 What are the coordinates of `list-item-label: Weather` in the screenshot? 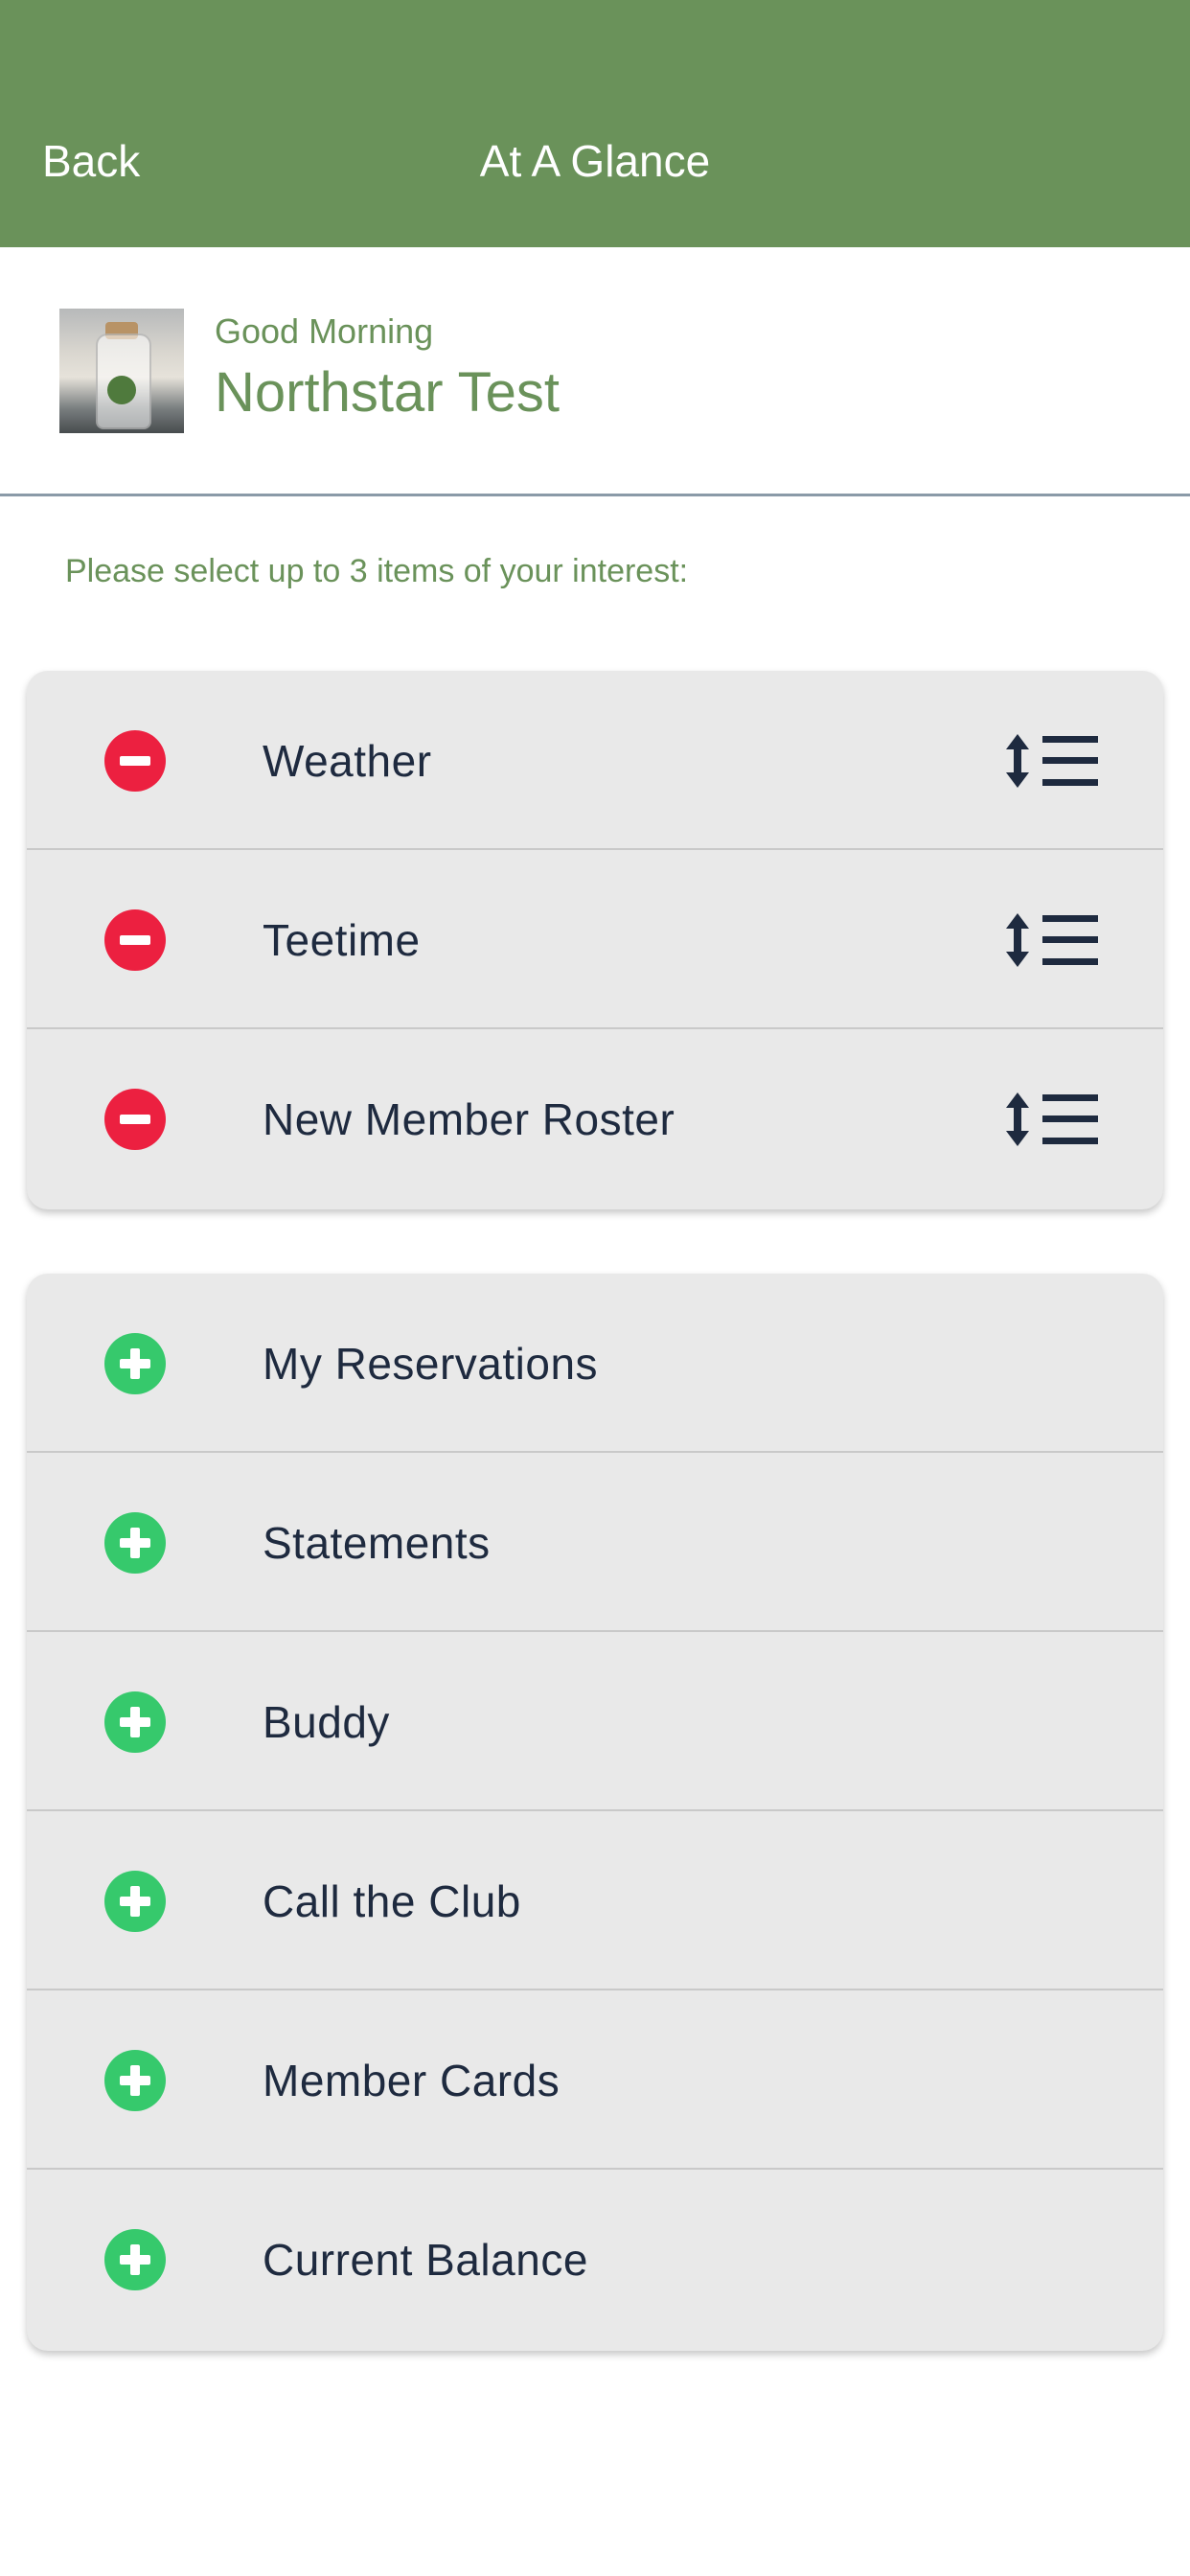 It's located at (348, 761).